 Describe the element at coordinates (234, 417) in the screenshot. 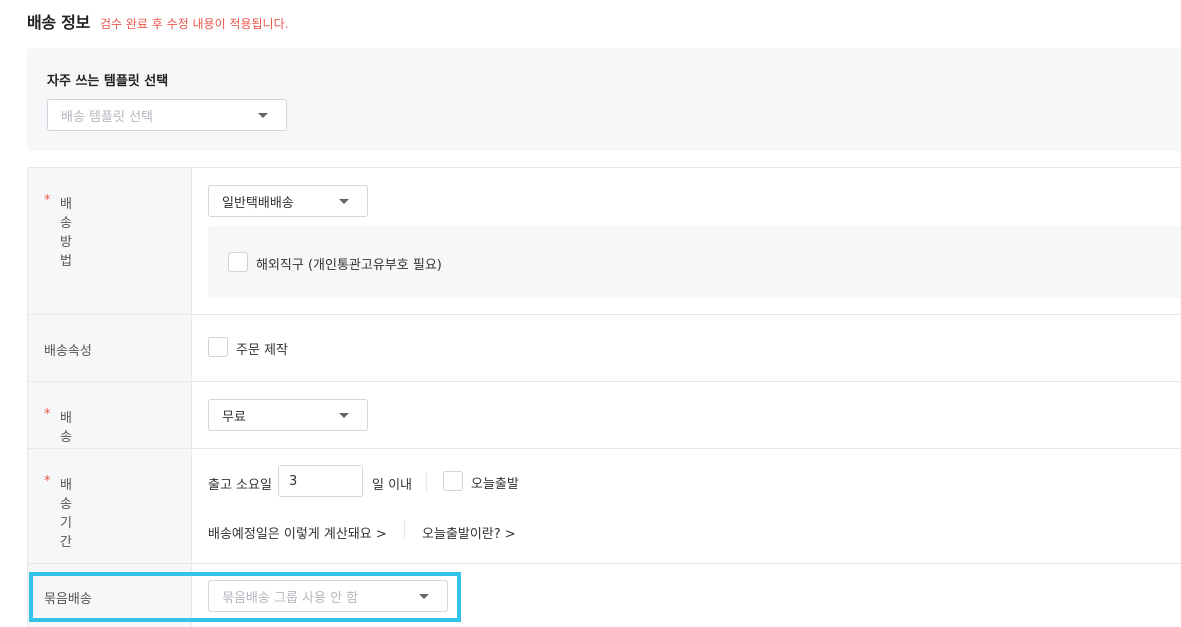

I see `shipping-fee-value: 무료` at that location.